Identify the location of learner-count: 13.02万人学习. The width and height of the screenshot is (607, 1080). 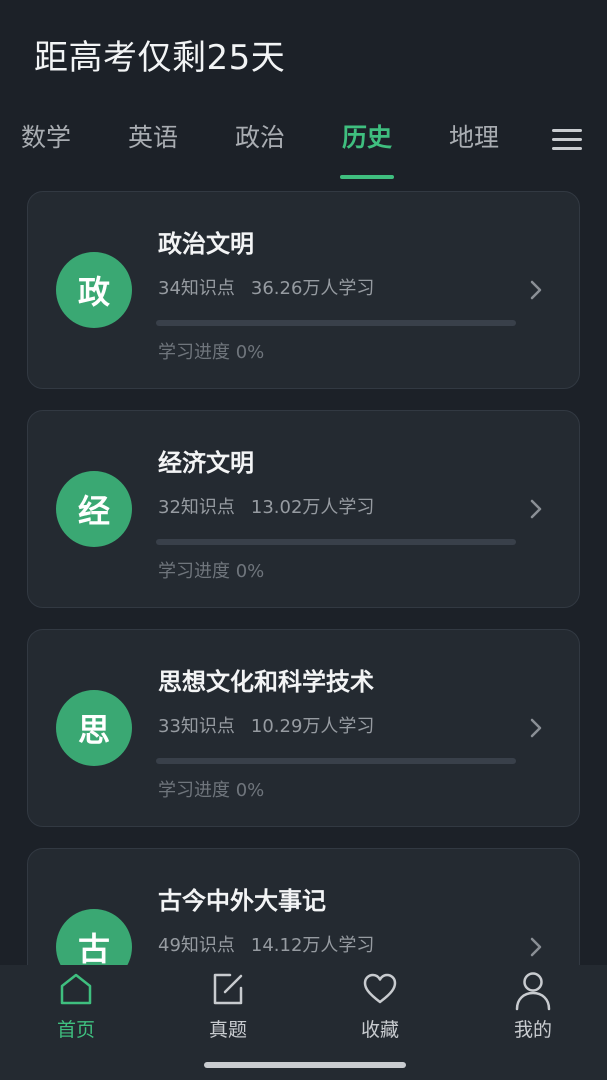
(312, 507).